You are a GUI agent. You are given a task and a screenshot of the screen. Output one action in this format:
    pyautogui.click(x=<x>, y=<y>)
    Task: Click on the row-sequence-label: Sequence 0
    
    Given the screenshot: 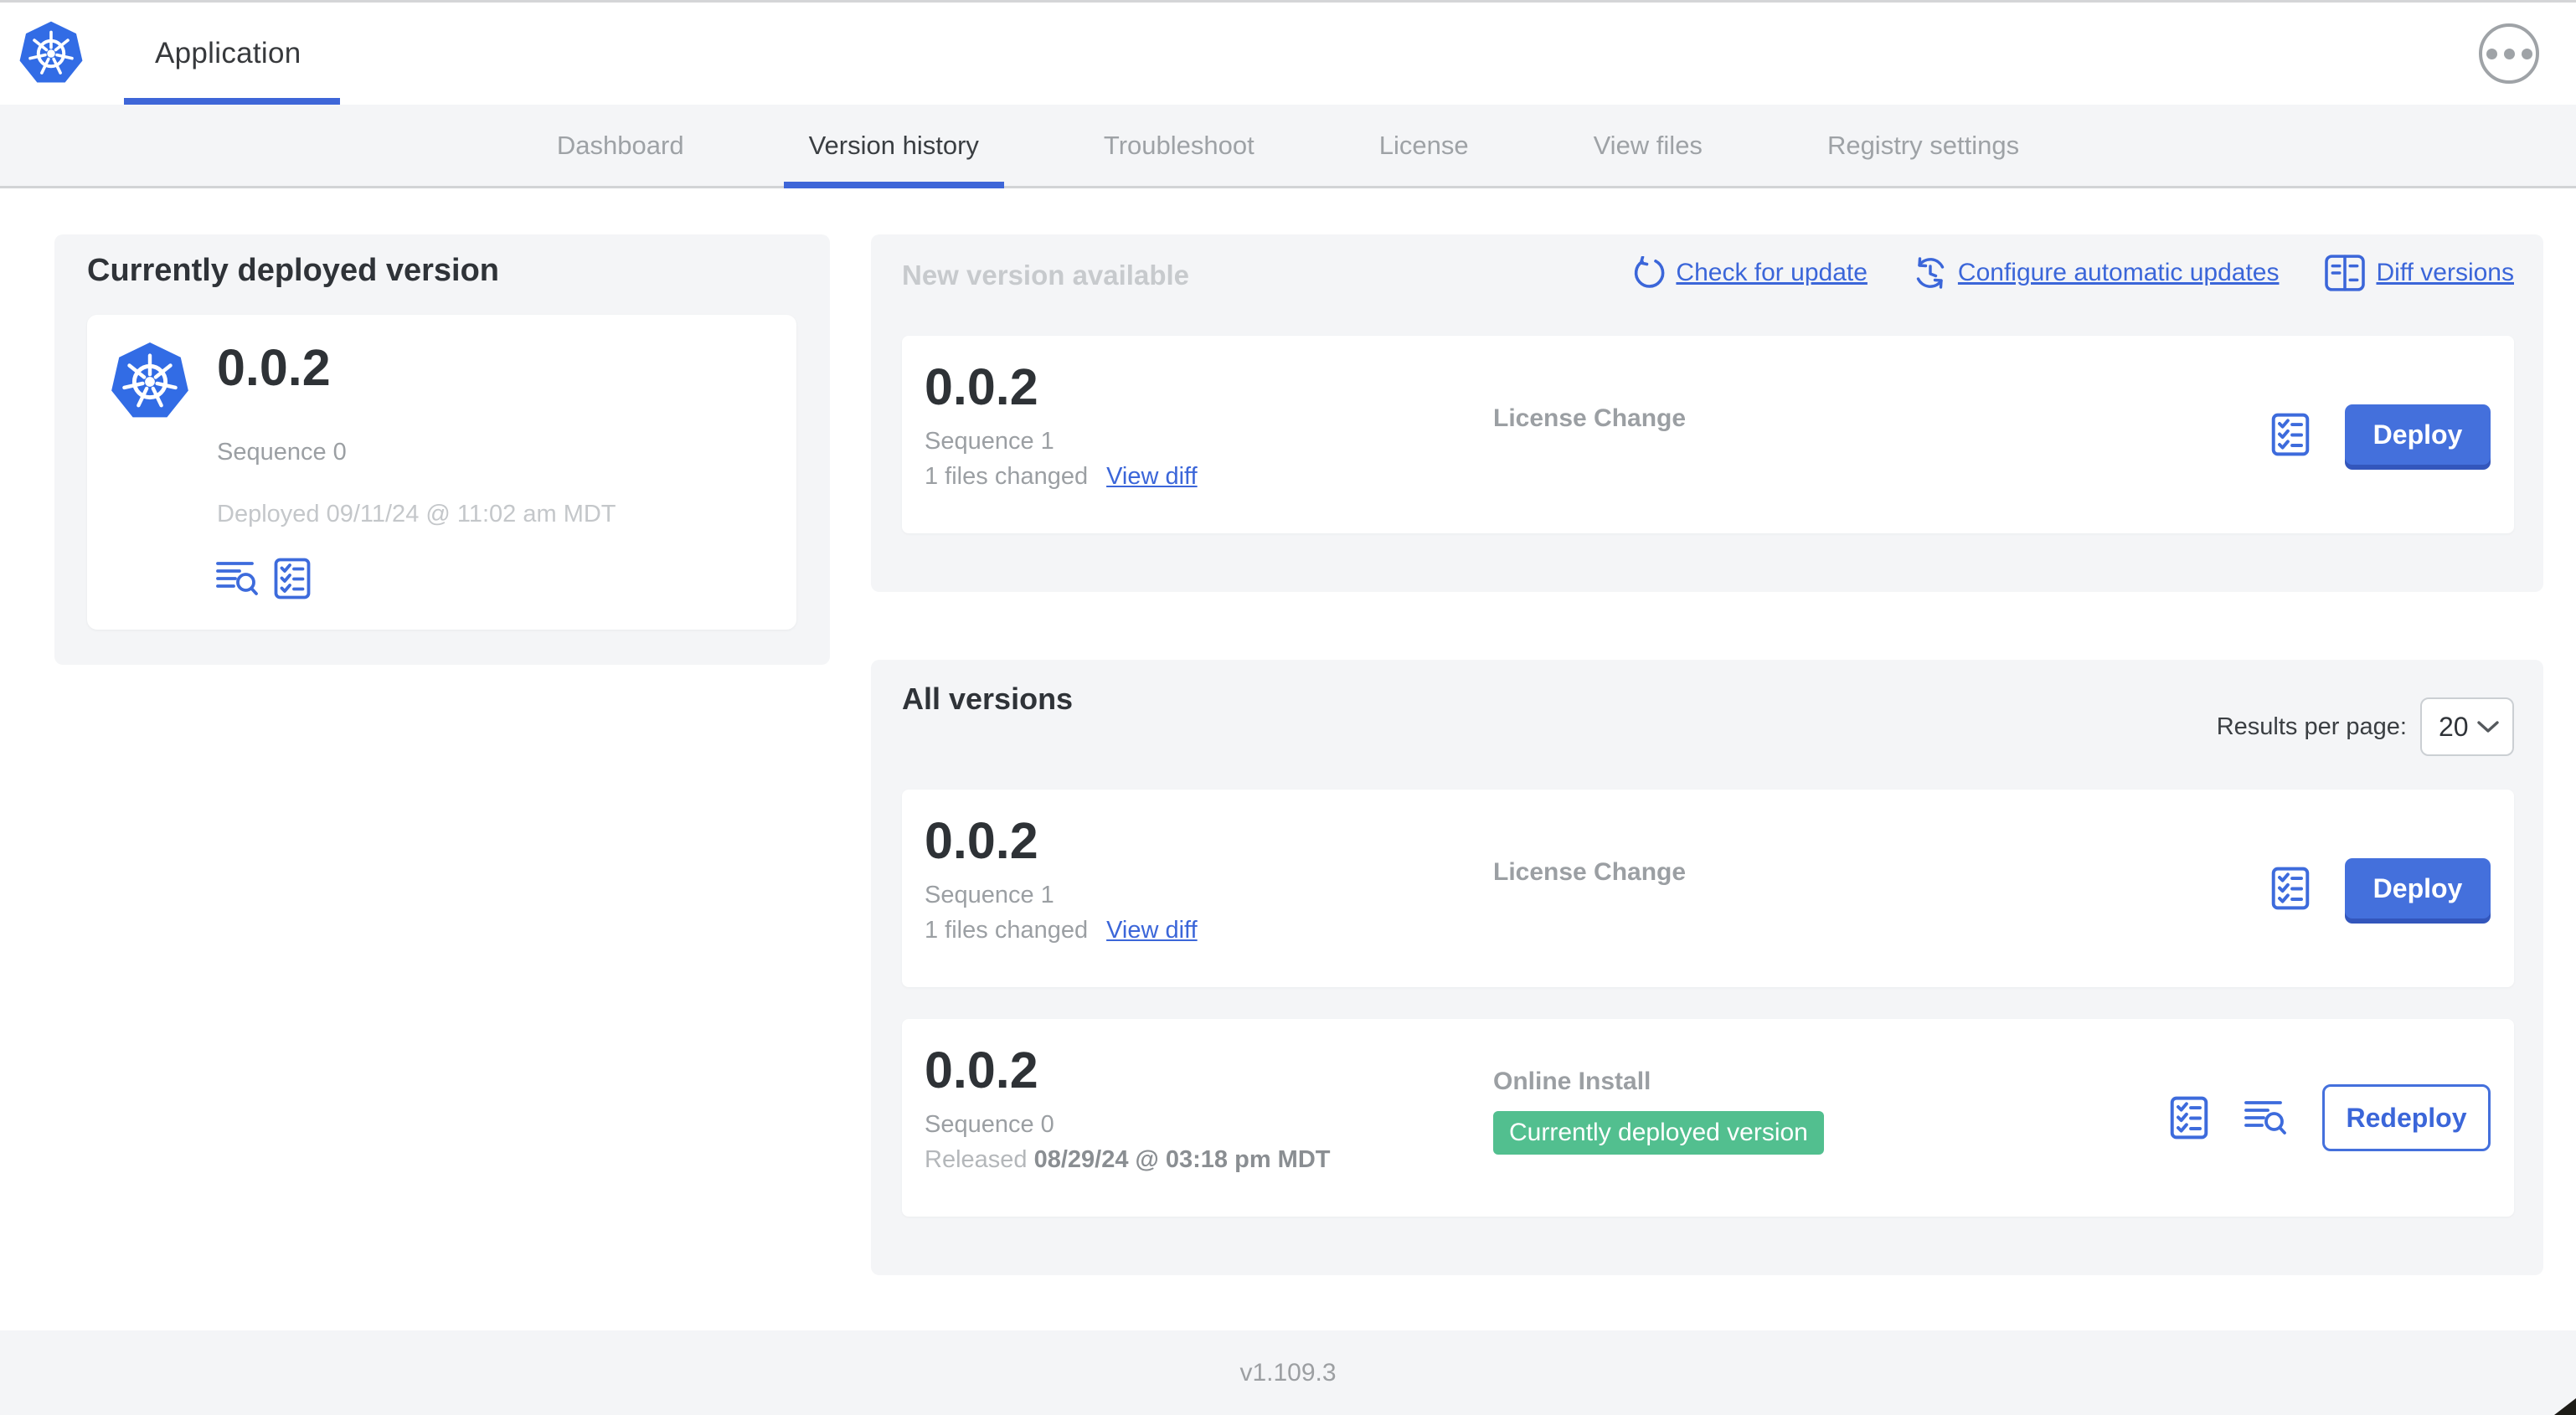 What is the action you would take?
    pyautogui.click(x=989, y=1124)
    